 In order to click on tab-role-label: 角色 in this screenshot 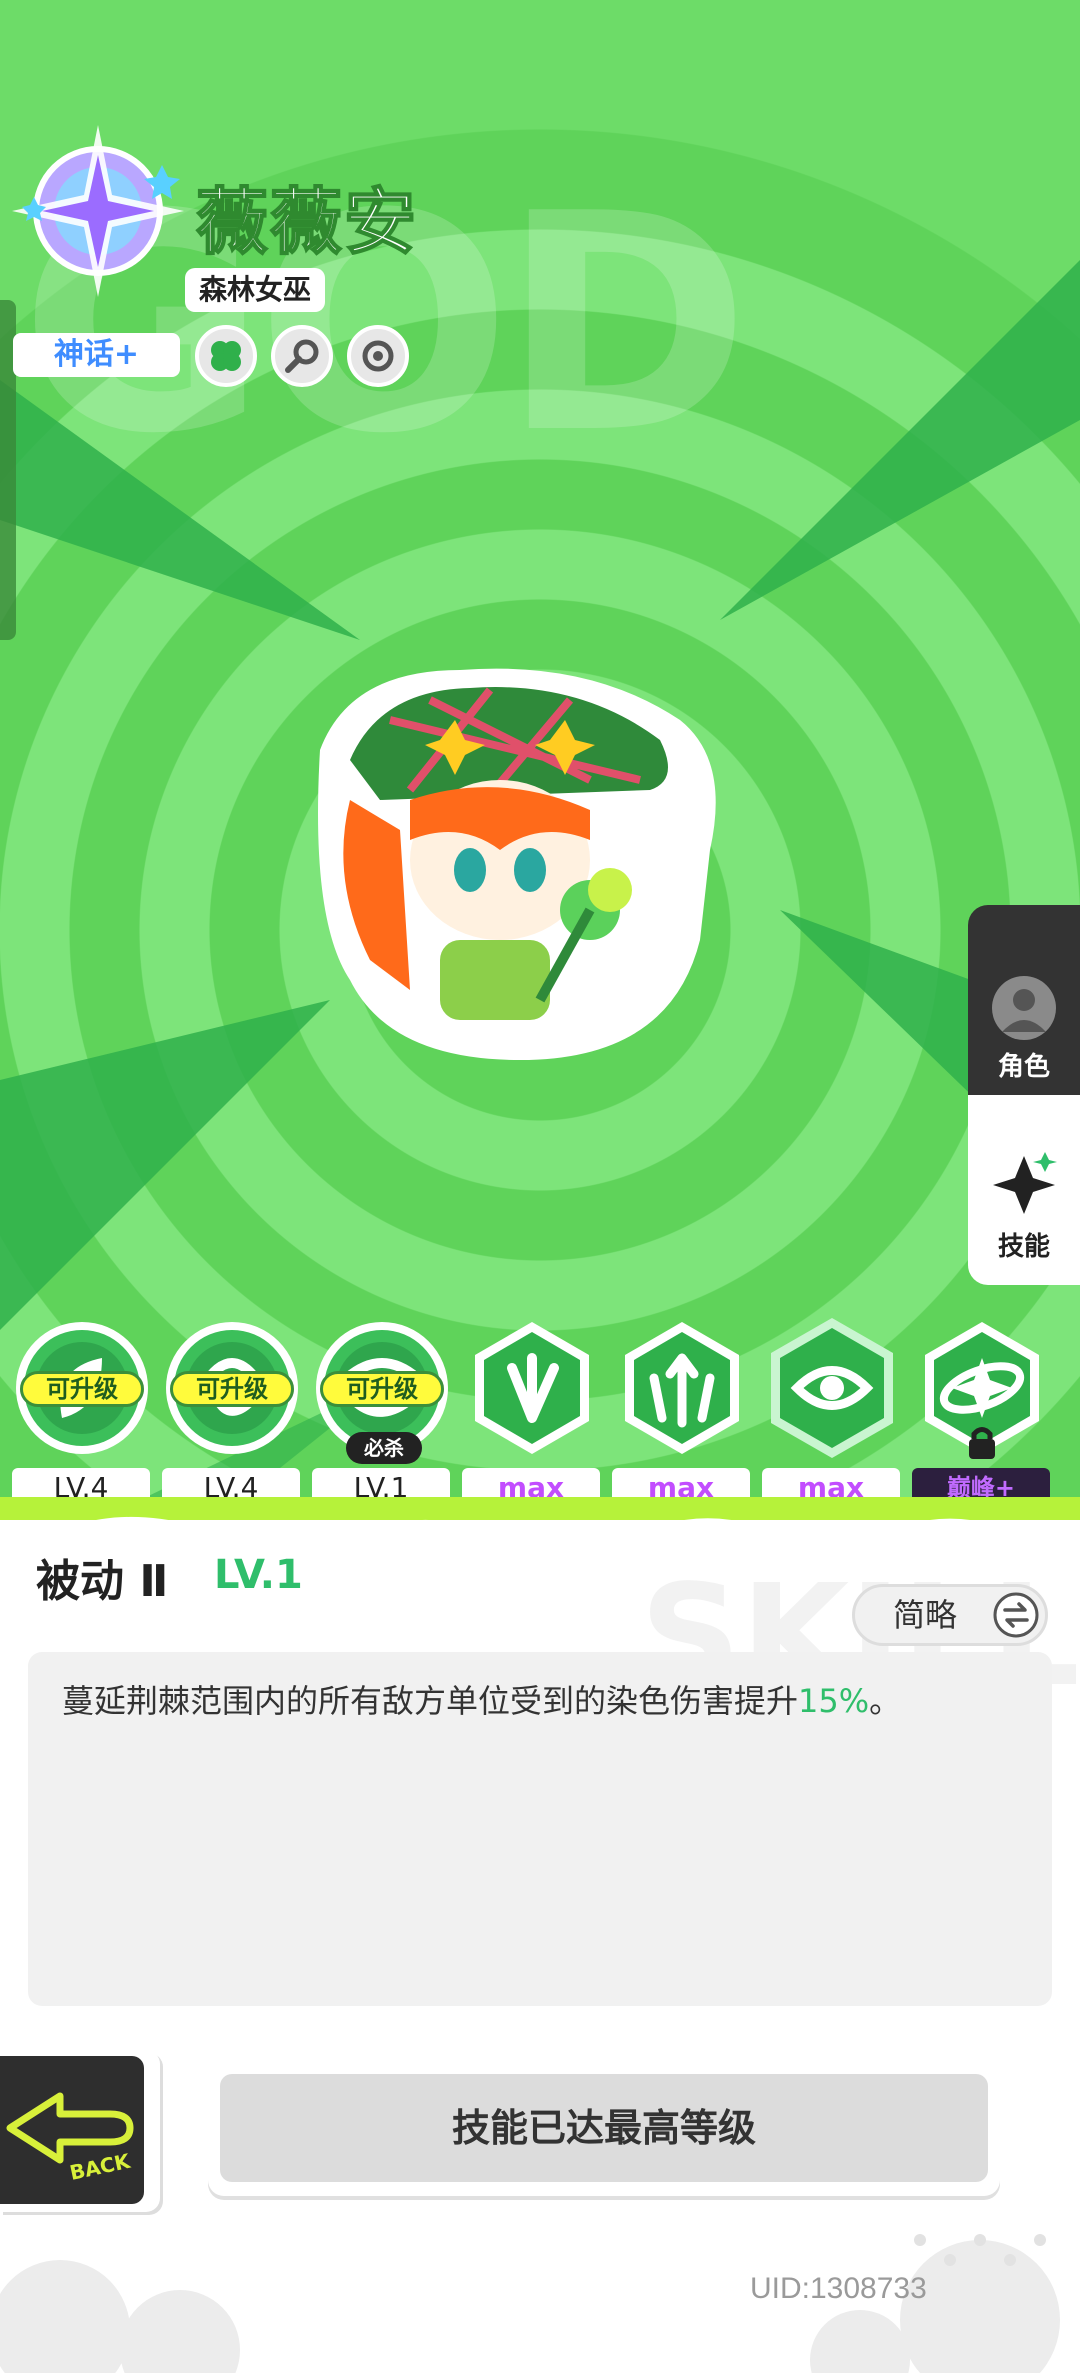, I will do `click(1023, 1067)`.